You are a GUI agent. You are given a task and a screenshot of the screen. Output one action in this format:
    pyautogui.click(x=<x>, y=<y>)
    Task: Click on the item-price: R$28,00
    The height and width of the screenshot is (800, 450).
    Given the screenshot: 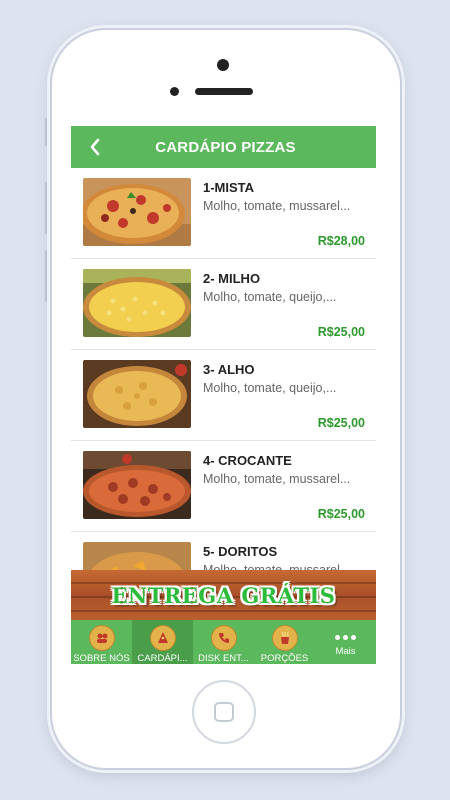 What is the action you would take?
    pyautogui.click(x=341, y=241)
    